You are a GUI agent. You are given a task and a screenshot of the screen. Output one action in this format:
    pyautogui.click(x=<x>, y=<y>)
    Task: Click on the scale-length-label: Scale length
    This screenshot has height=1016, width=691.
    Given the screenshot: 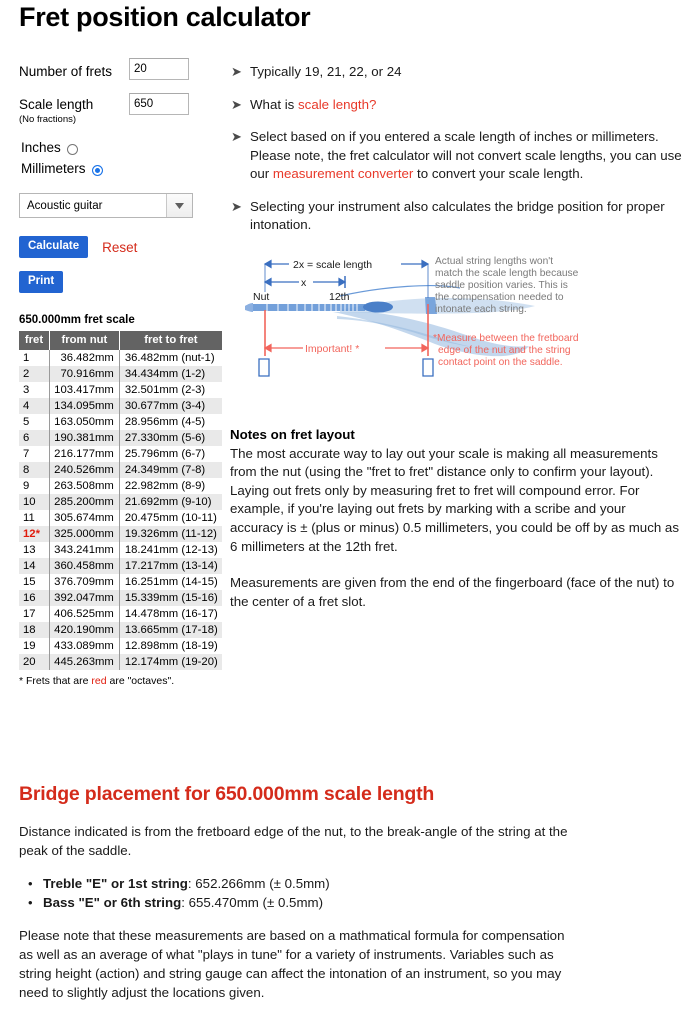 What is the action you would take?
    pyautogui.click(x=56, y=104)
    